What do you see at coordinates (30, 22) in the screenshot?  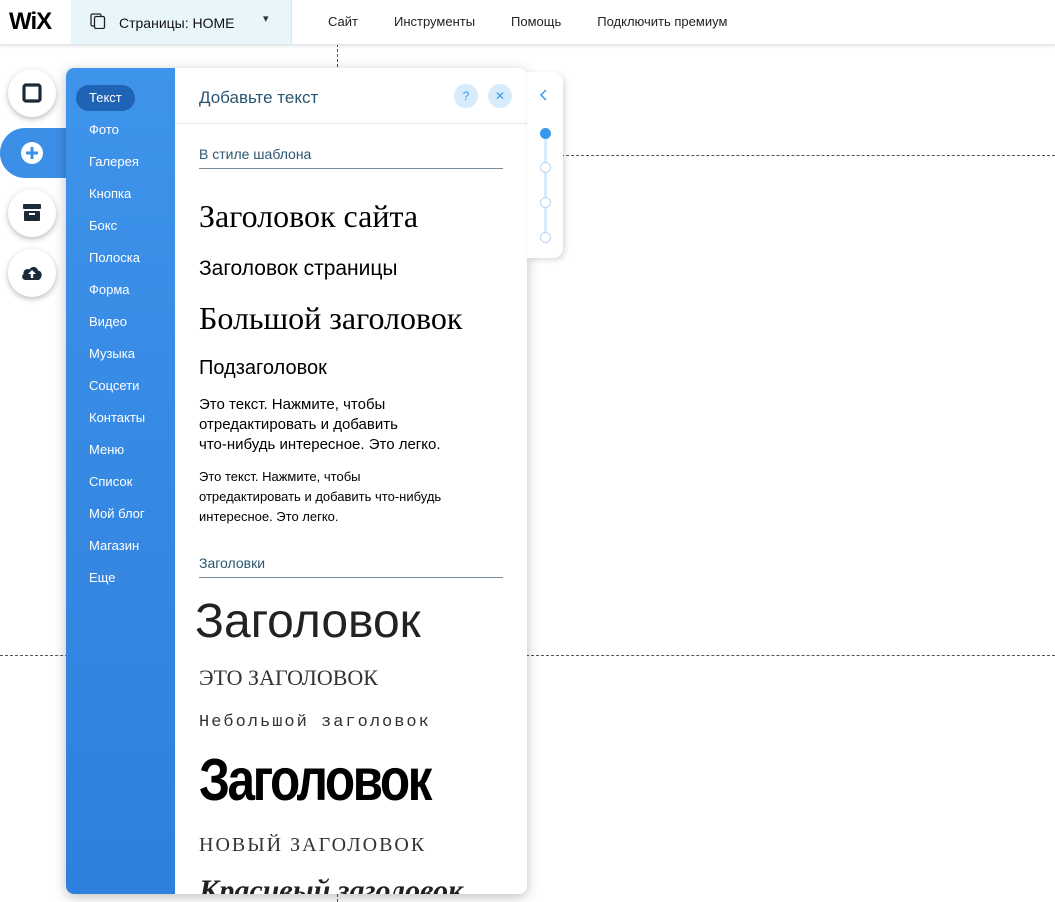 I see `wix-logo: WiX` at bounding box center [30, 22].